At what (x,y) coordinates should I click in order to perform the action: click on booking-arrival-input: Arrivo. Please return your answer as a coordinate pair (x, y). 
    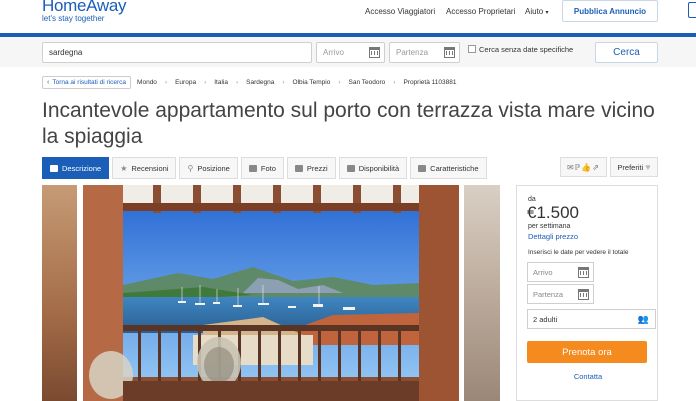
    Looking at the image, I should click on (560, 272).